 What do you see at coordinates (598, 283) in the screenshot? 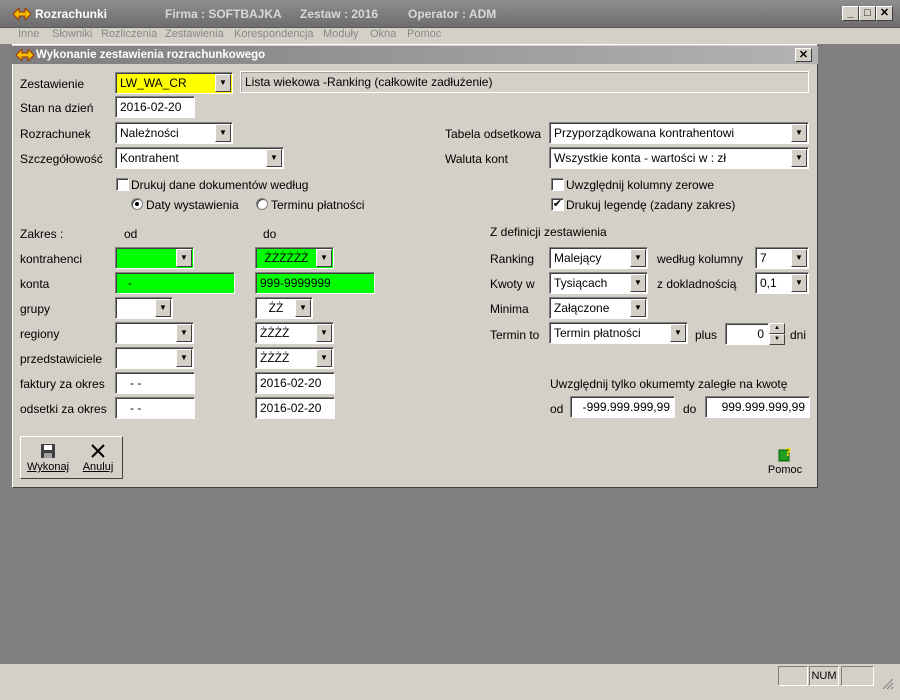
I see `kwoty-w-select: Tysiącach ▼` at bounding box center [598, 283].